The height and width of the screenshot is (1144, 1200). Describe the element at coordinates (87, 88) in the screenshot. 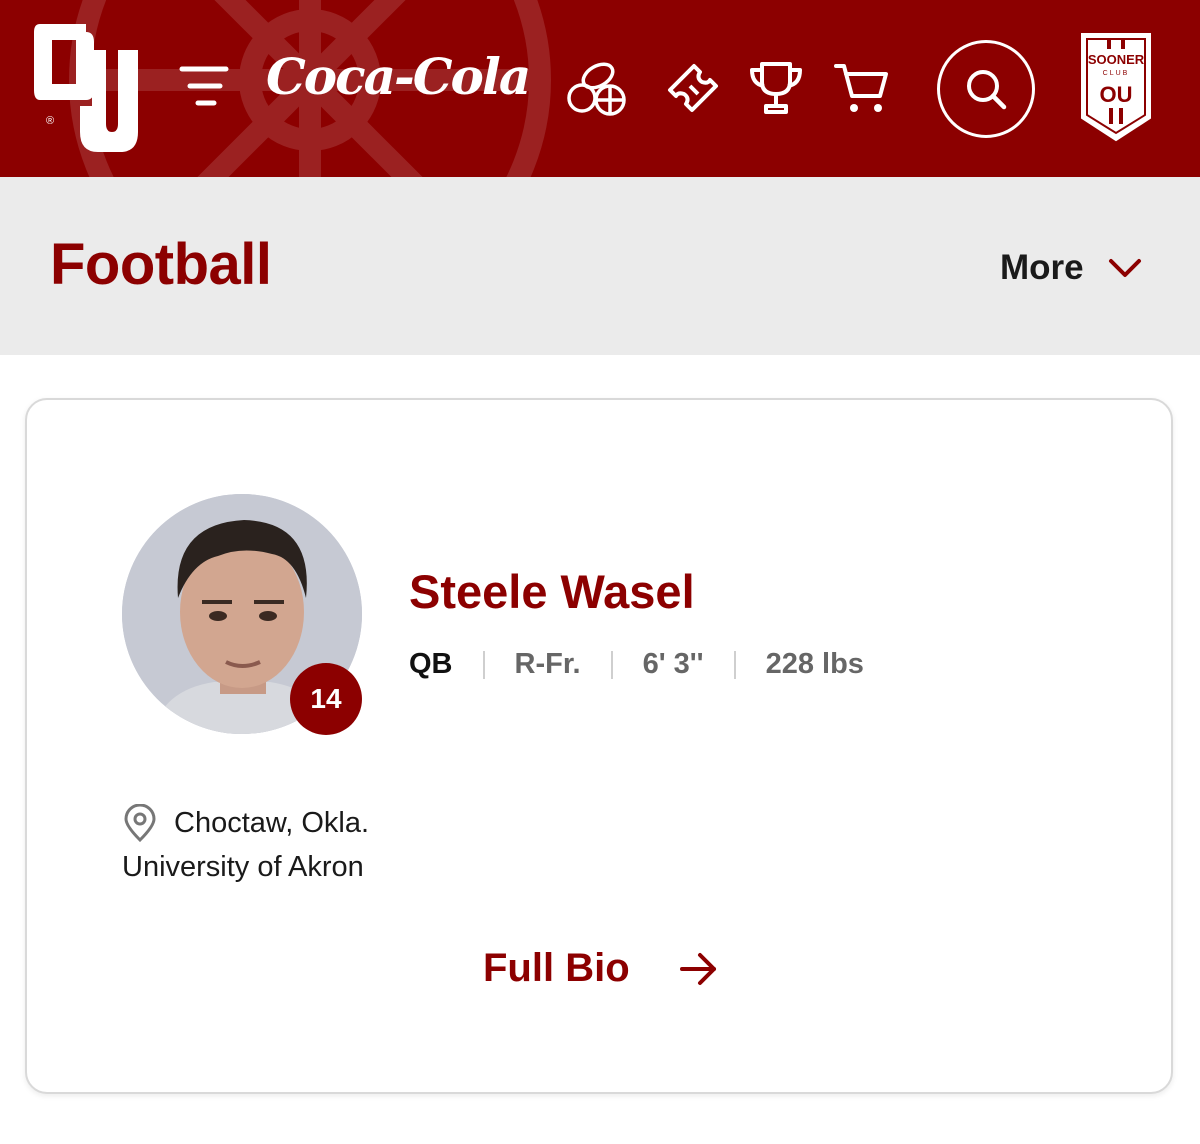

I see `ou-logo: ®` at that location.